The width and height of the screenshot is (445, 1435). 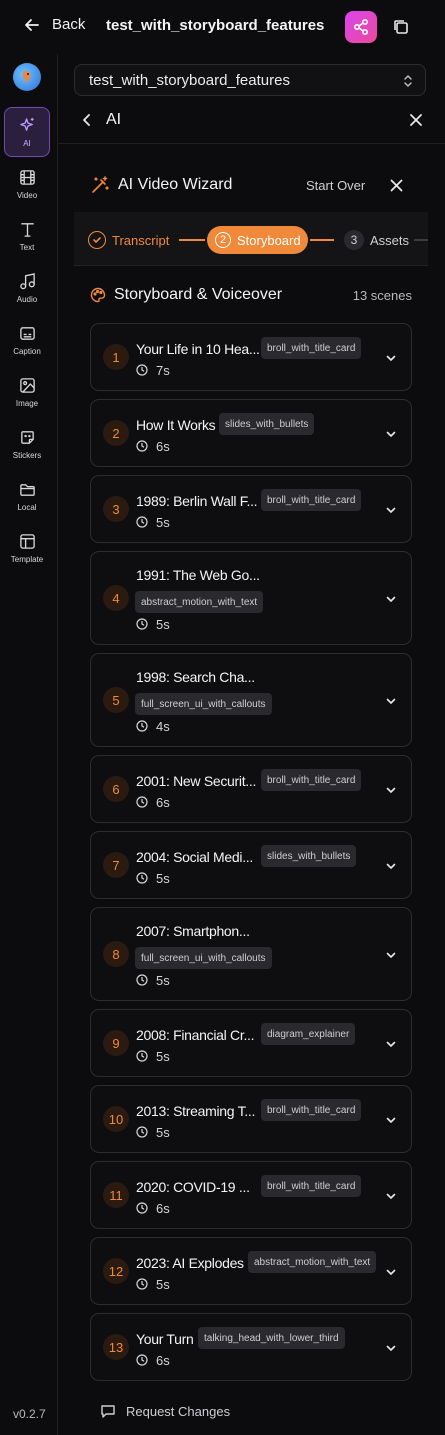 What do you see at coordinates (27, 455) in the screenshot?
I see `sidebar-label-stickers: Stickers` at bounding box center [27, 455].